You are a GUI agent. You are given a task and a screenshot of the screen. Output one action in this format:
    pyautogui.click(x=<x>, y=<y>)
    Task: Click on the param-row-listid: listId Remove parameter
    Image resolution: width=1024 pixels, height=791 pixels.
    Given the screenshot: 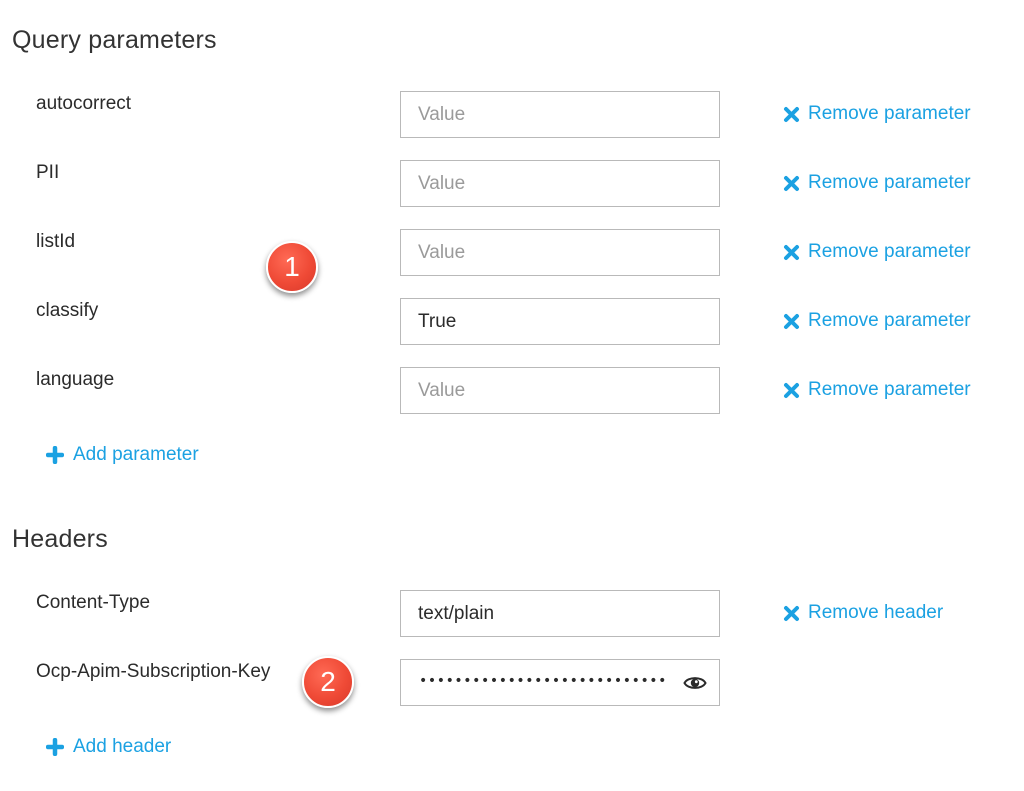 What is the action you would take?
    pyautogui.click(x=512, y=253)
    